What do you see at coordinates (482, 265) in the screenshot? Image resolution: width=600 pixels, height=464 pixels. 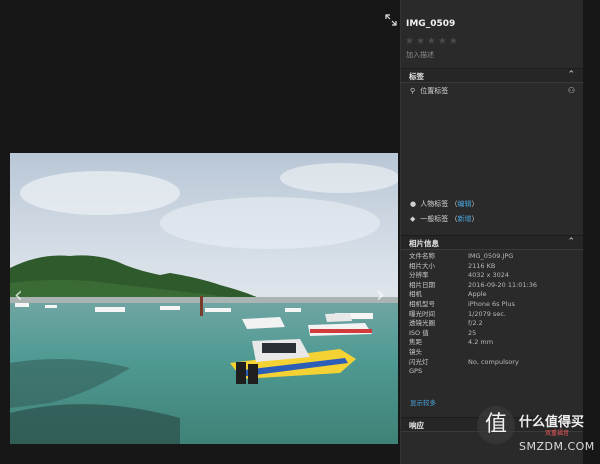 I see `info-value: 2116 KB` at bounding box center [482, 265].